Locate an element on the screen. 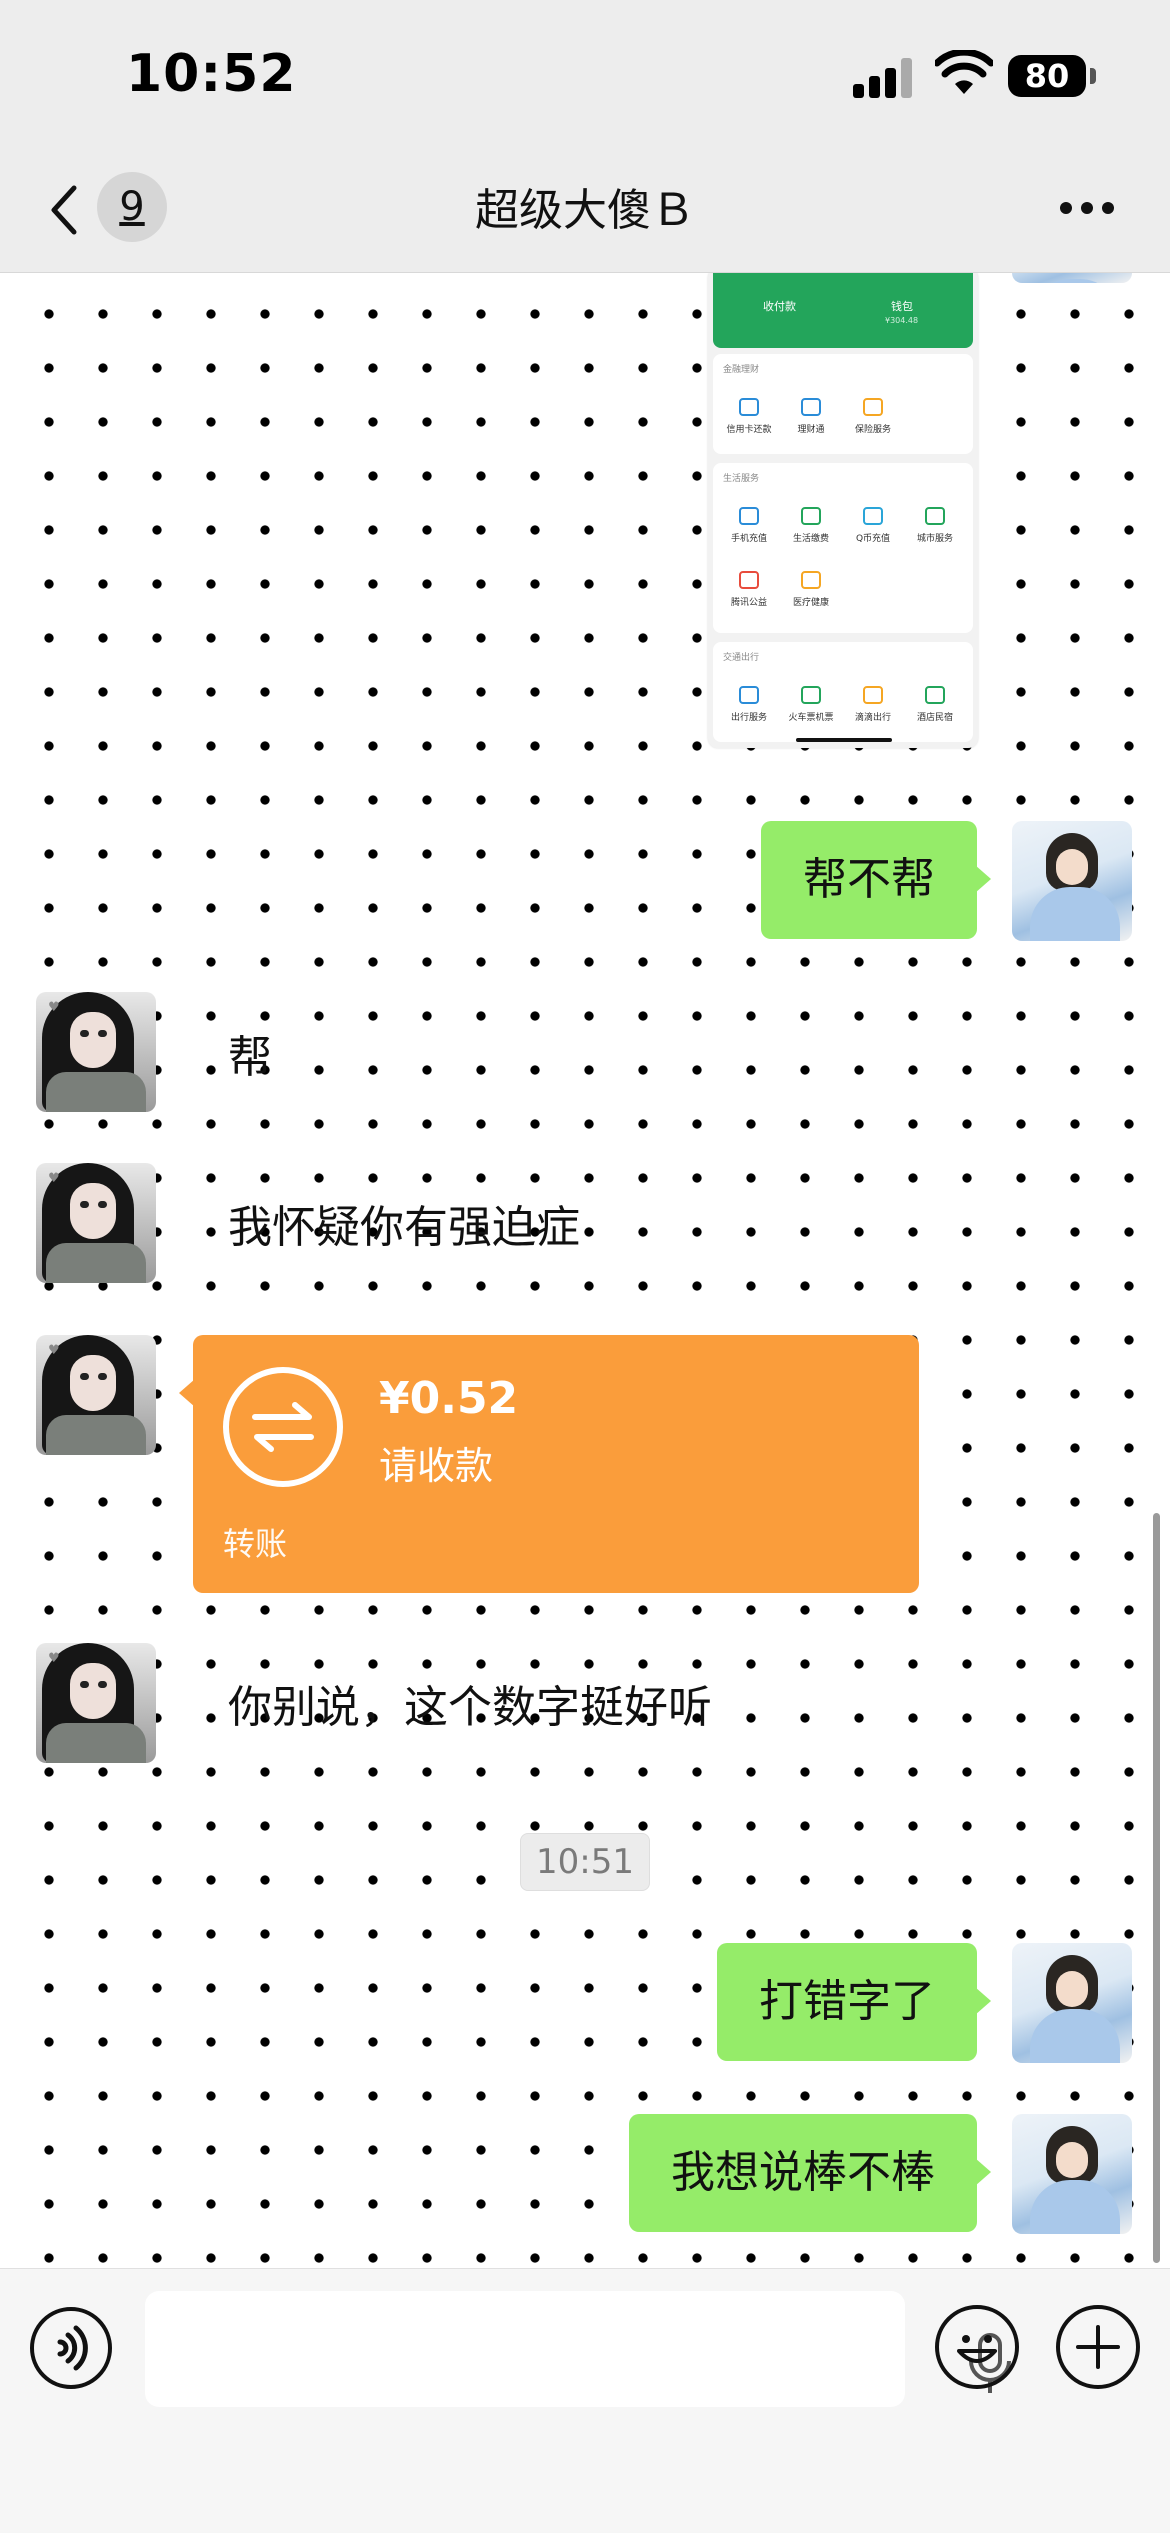 The height and width of the screenshot is (2533, 1170). finance-section: 金融理财 信用卡还款 理财通 保险服务 is located at coordinates (843, 404).